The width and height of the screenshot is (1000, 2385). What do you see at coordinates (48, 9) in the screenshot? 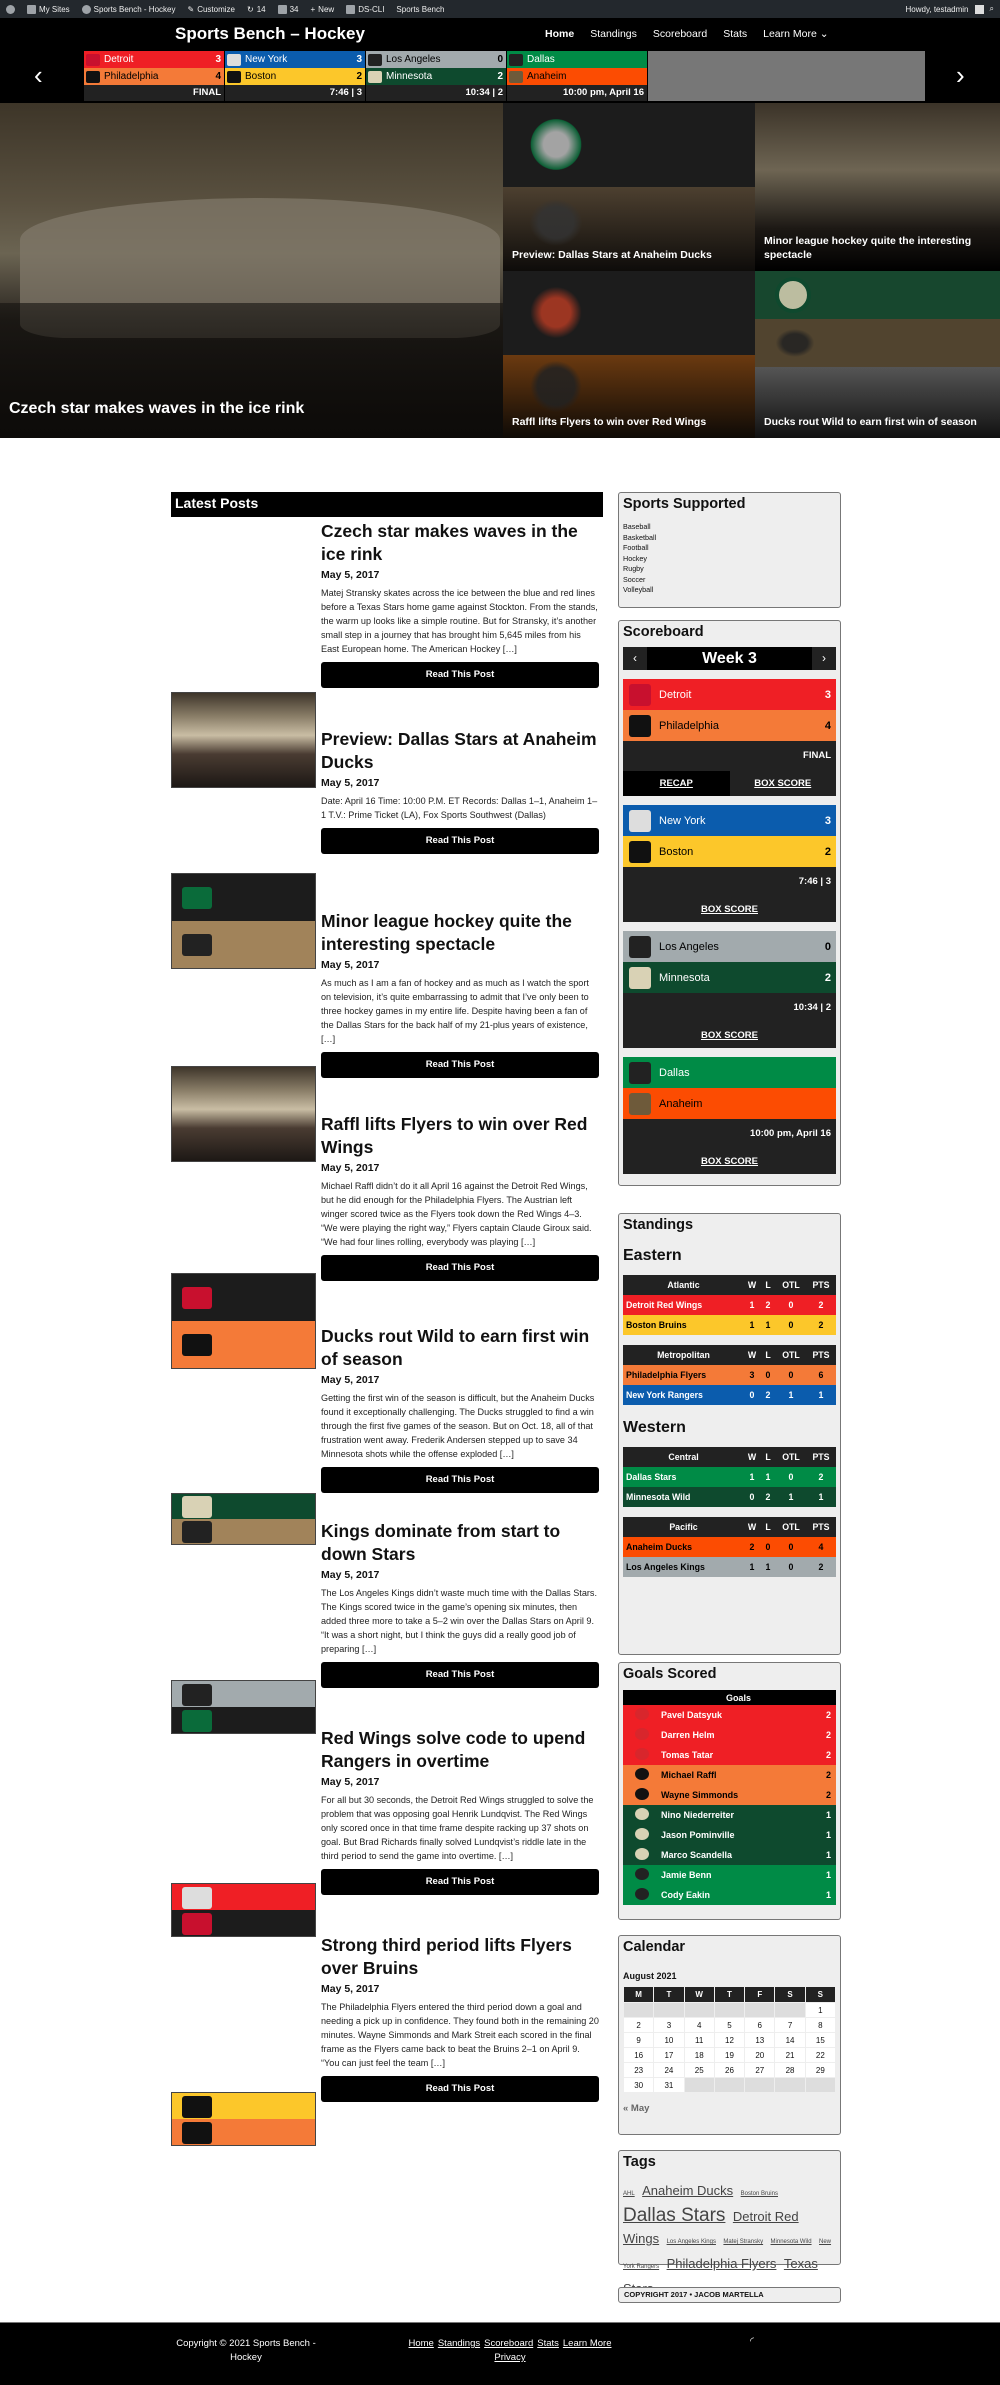
I see `admin-my-sites: My Sites` at bounding box center [48, 9].